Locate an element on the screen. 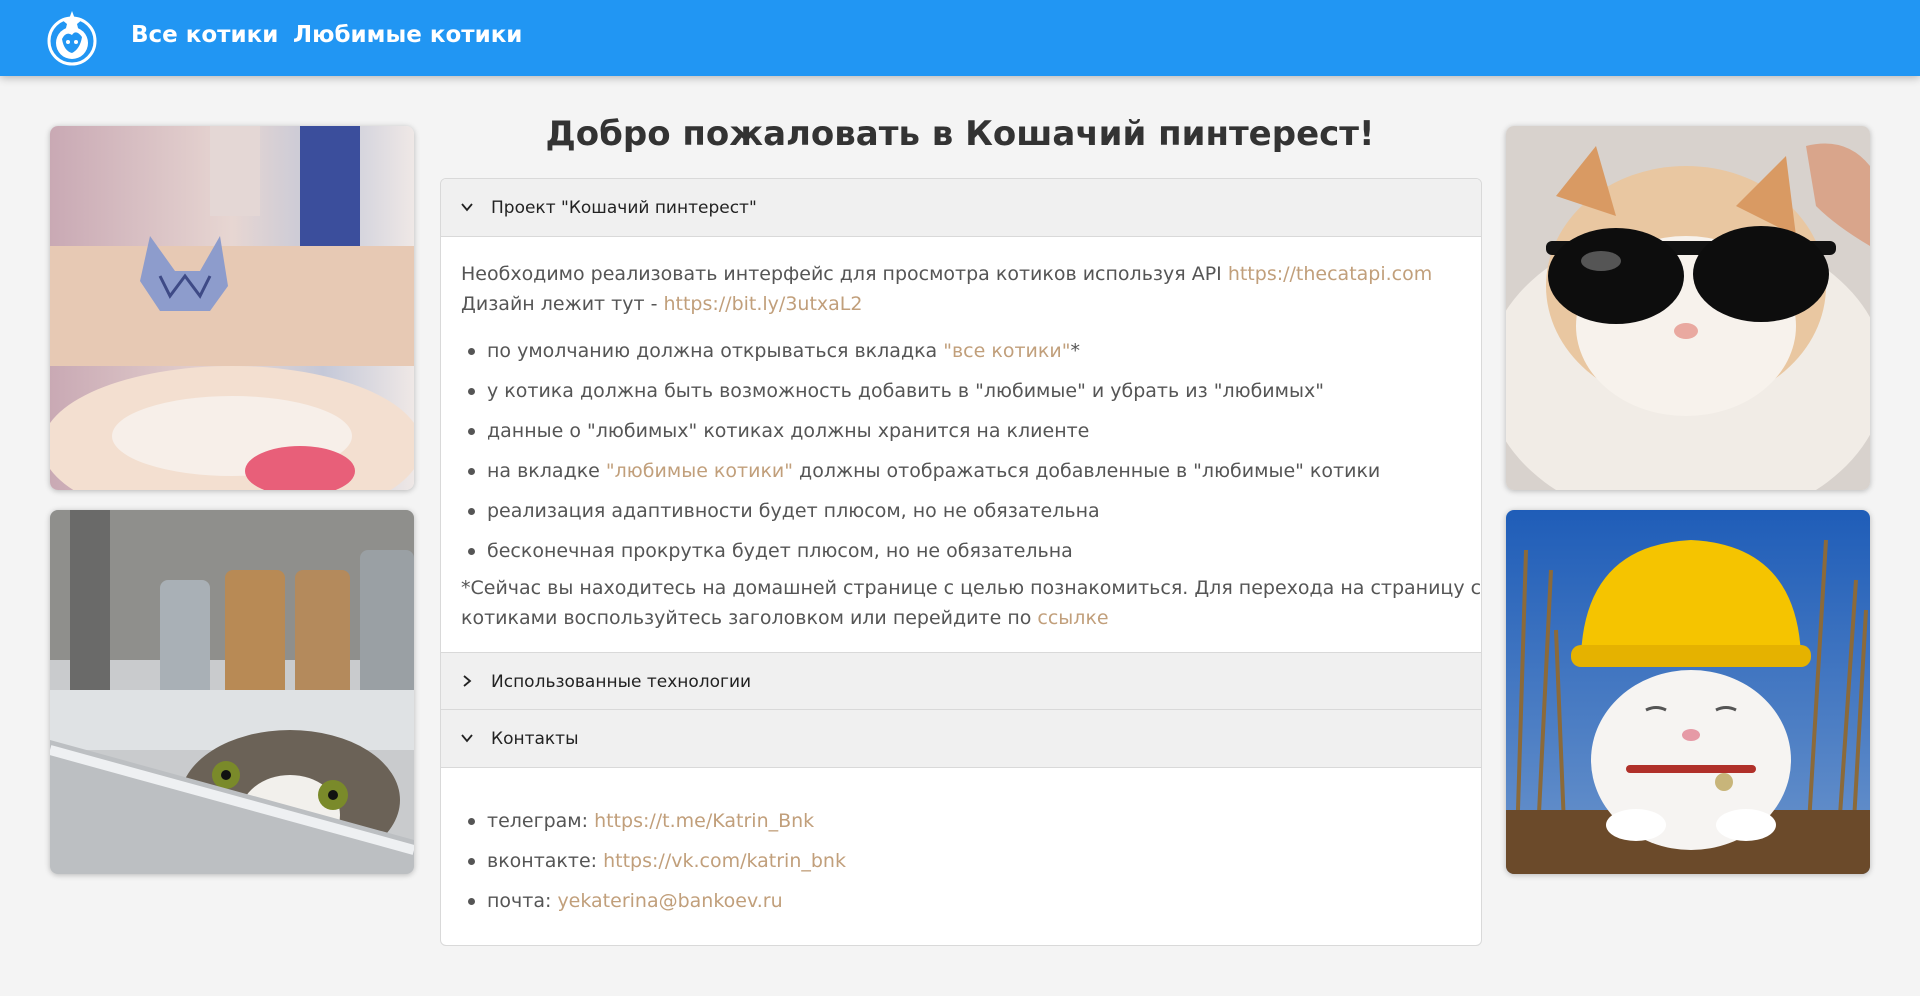 Image resolution: width=1920 pixels, height=996 pixels. favorite-cats-link: "любимые котики" is located at coordinates (699, 471).